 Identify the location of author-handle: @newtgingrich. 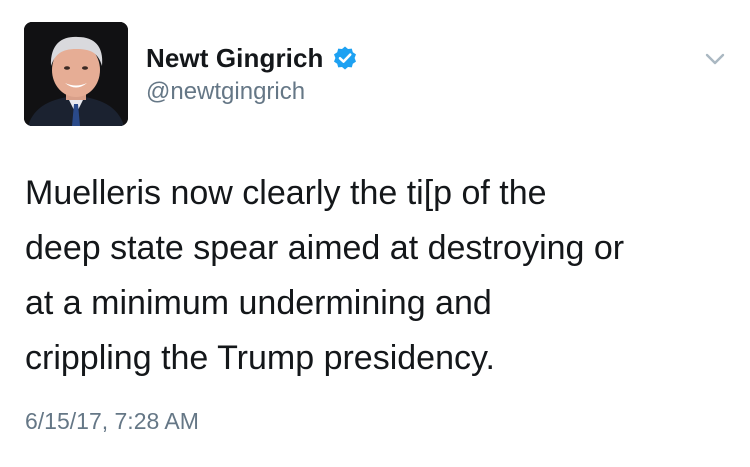
(225, 92).